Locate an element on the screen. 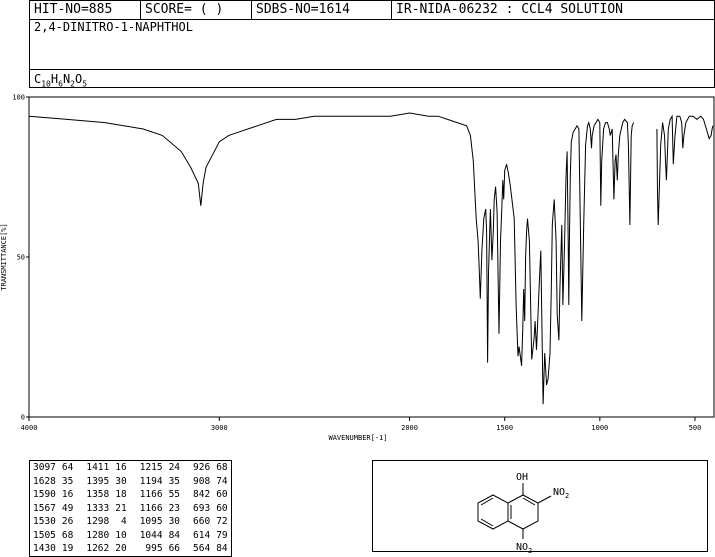  peak-transmittance: 49 is located at coordinates (67, 508).